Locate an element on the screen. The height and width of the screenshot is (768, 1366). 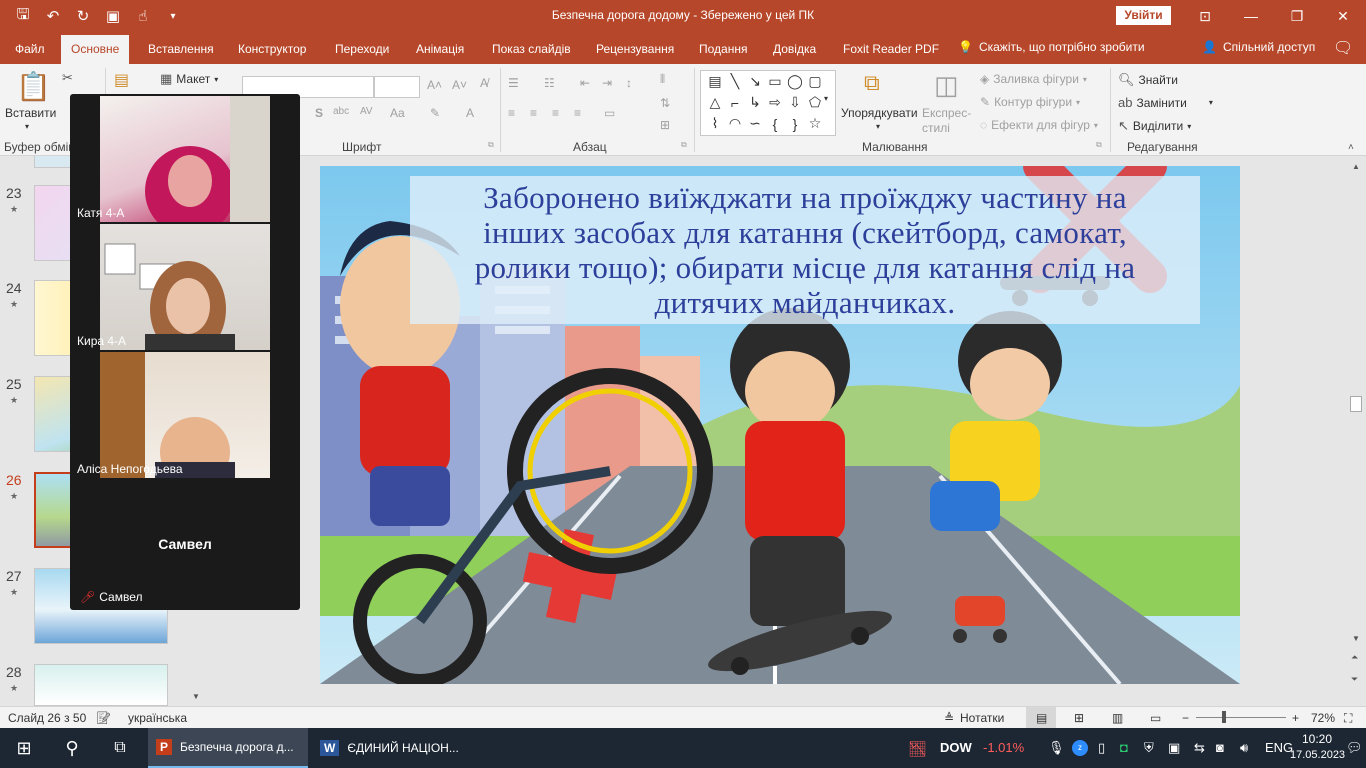
next-slide-icon: ⏷ is located at coordinates (1354, 679).